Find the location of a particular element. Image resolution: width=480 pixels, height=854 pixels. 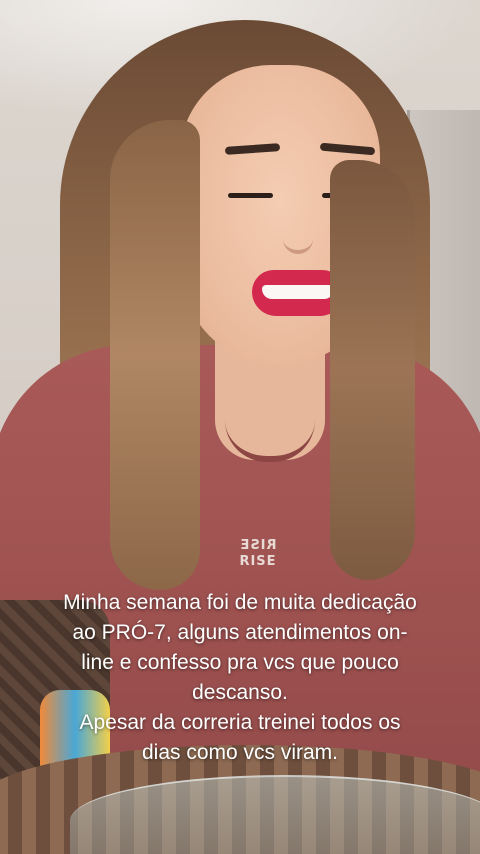

nose is located at coordinates (298, 227).